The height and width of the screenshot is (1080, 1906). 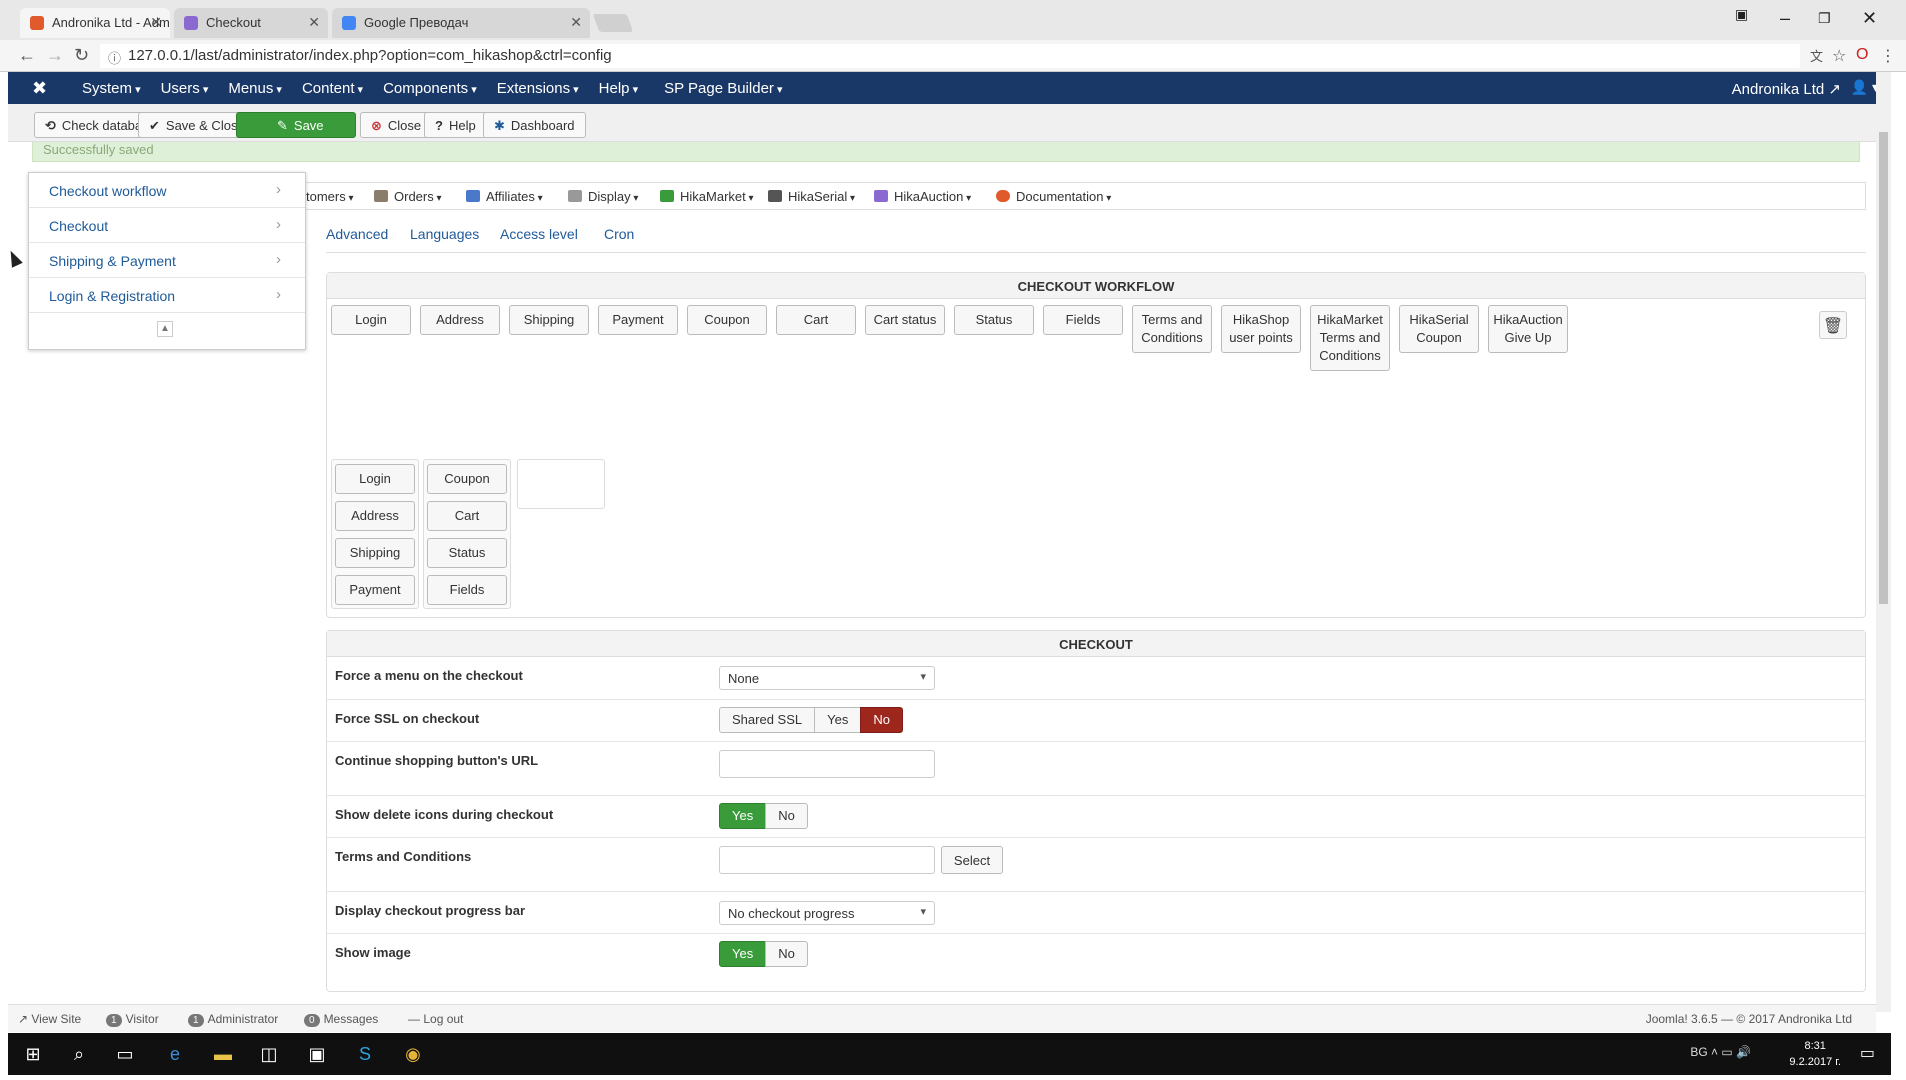 I want to click on step1-block-payment: Payment, so click(x=375, y=590).